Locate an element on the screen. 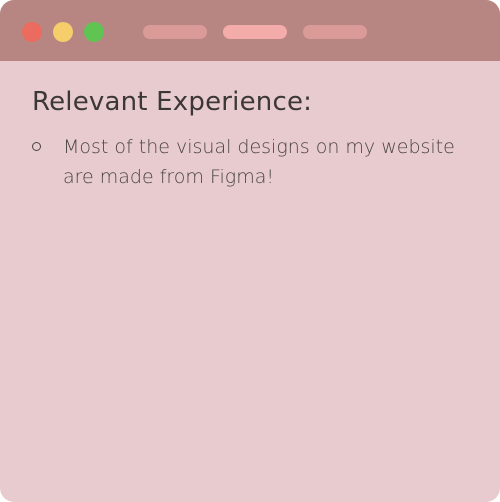  title-bar is located at coordinates (250, 30).